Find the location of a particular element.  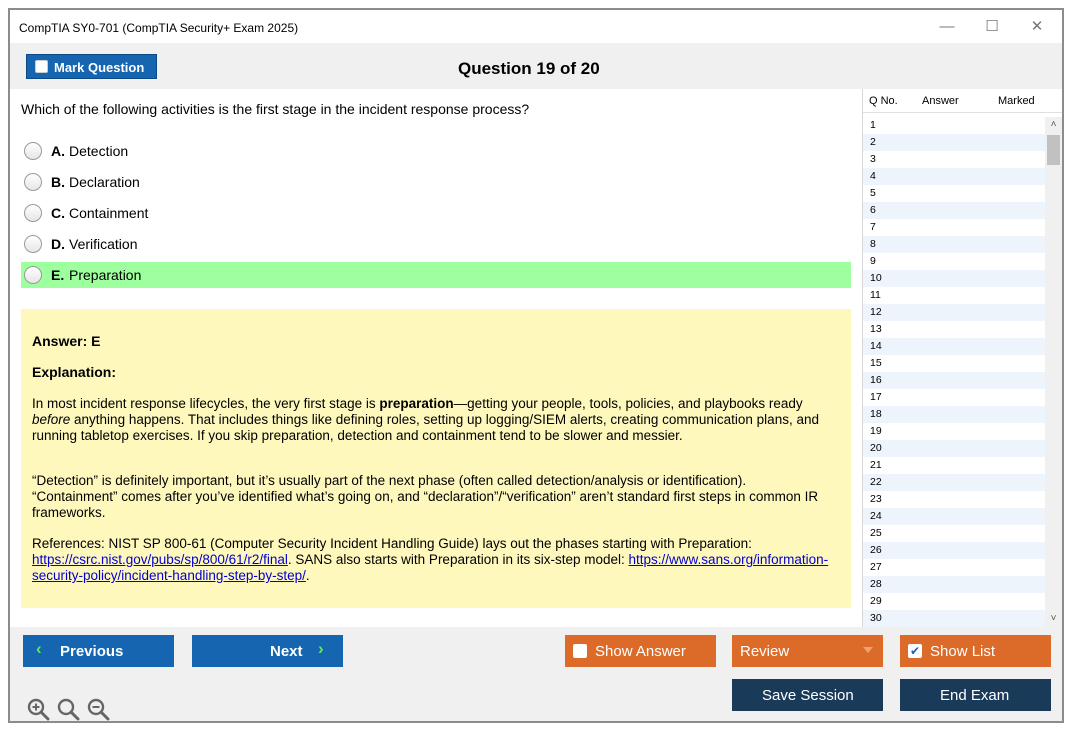

zoom-reset-icon is located at coordinates (68, 709).